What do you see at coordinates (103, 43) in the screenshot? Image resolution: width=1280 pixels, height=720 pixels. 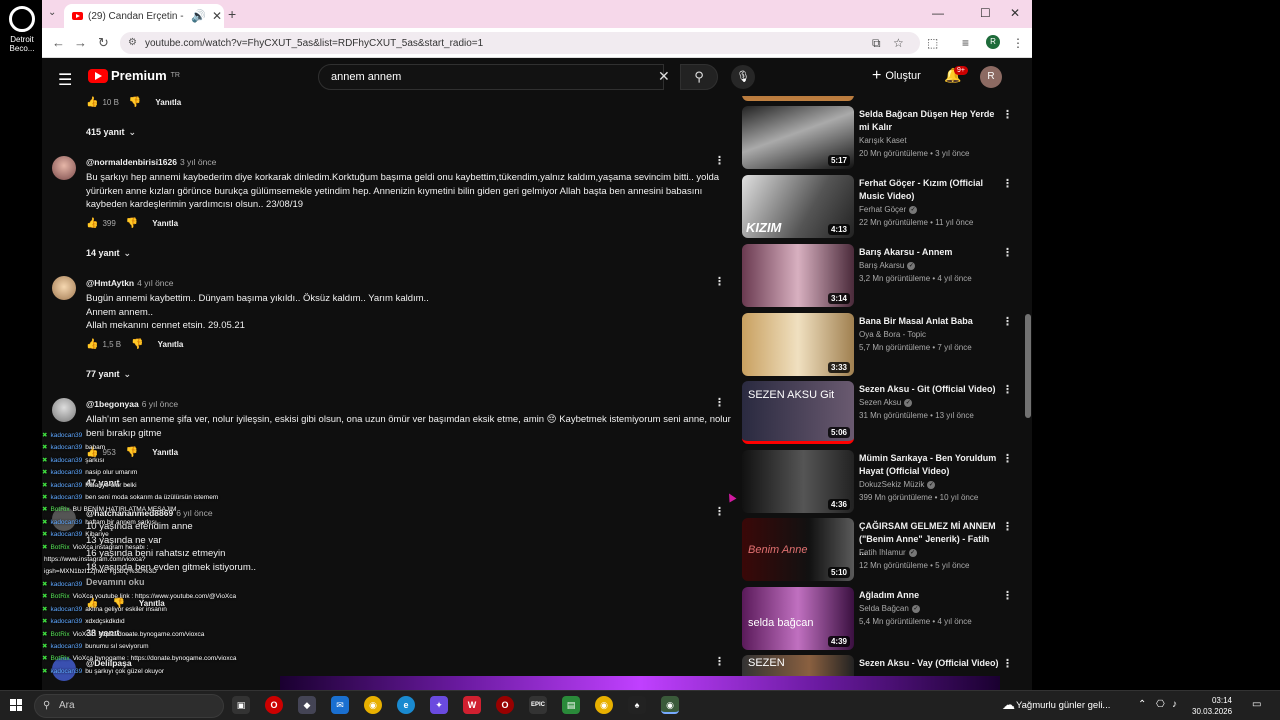 I see `reload-icon: ↻` at bounding box center [103, 43].